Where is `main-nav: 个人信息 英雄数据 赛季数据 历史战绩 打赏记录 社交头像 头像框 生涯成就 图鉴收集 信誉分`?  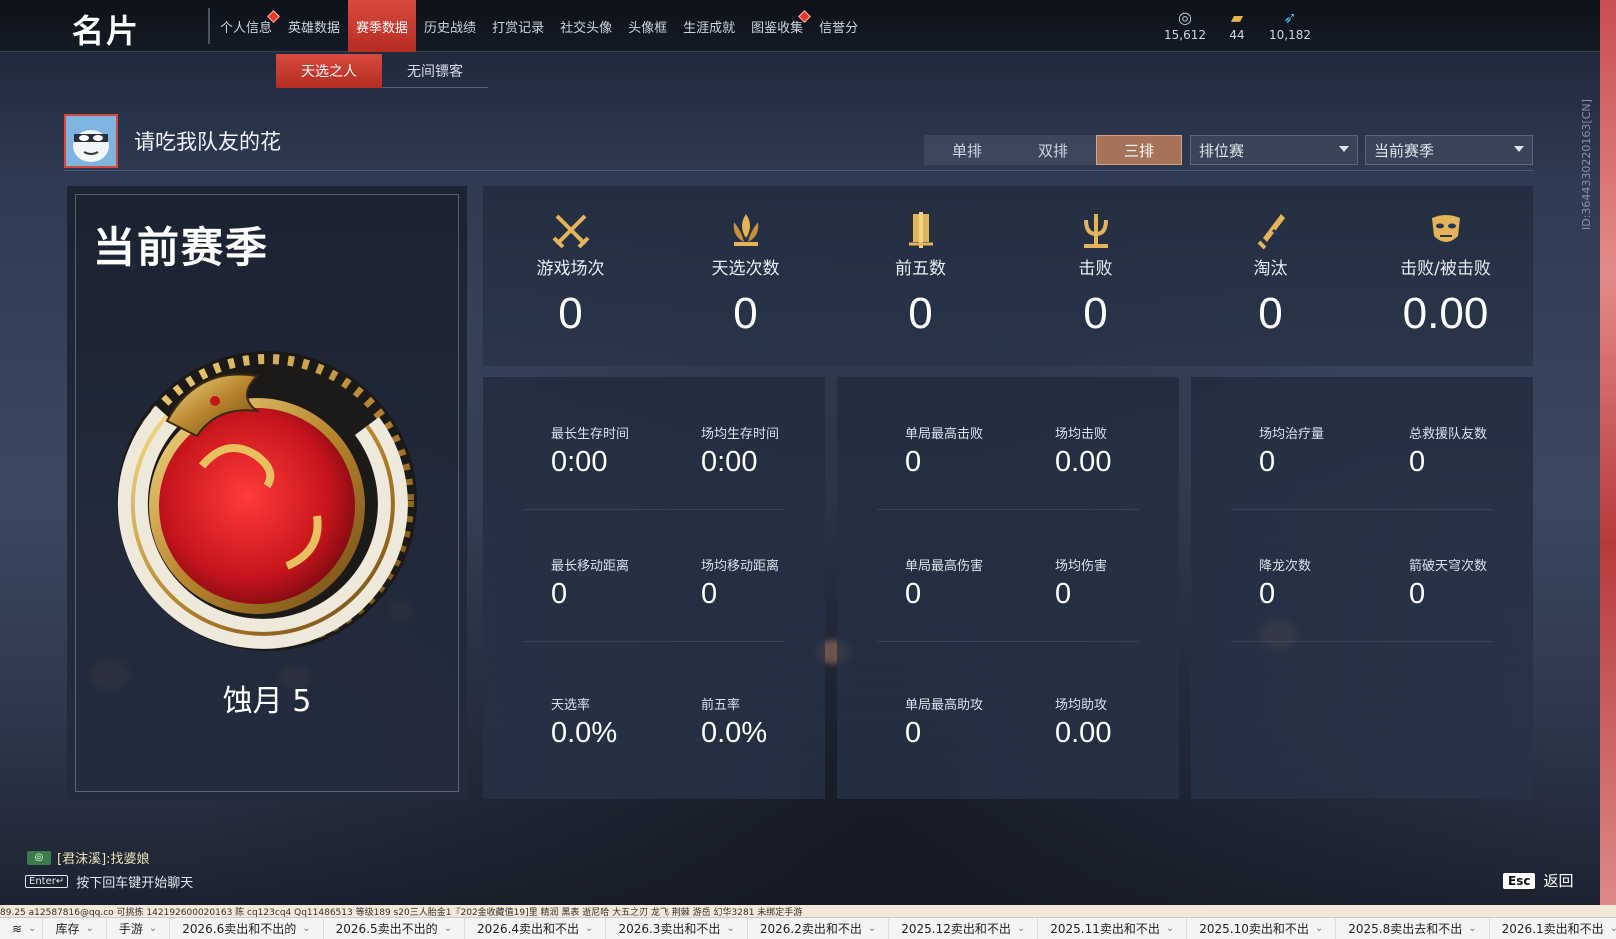
main-nav: 个人信息 英雄数据 赛季数据 历史战绩 打赏记录 社交头像 头像框 生涯成就 图鉴收集 信誉分 is located at coordinates (539, 26).